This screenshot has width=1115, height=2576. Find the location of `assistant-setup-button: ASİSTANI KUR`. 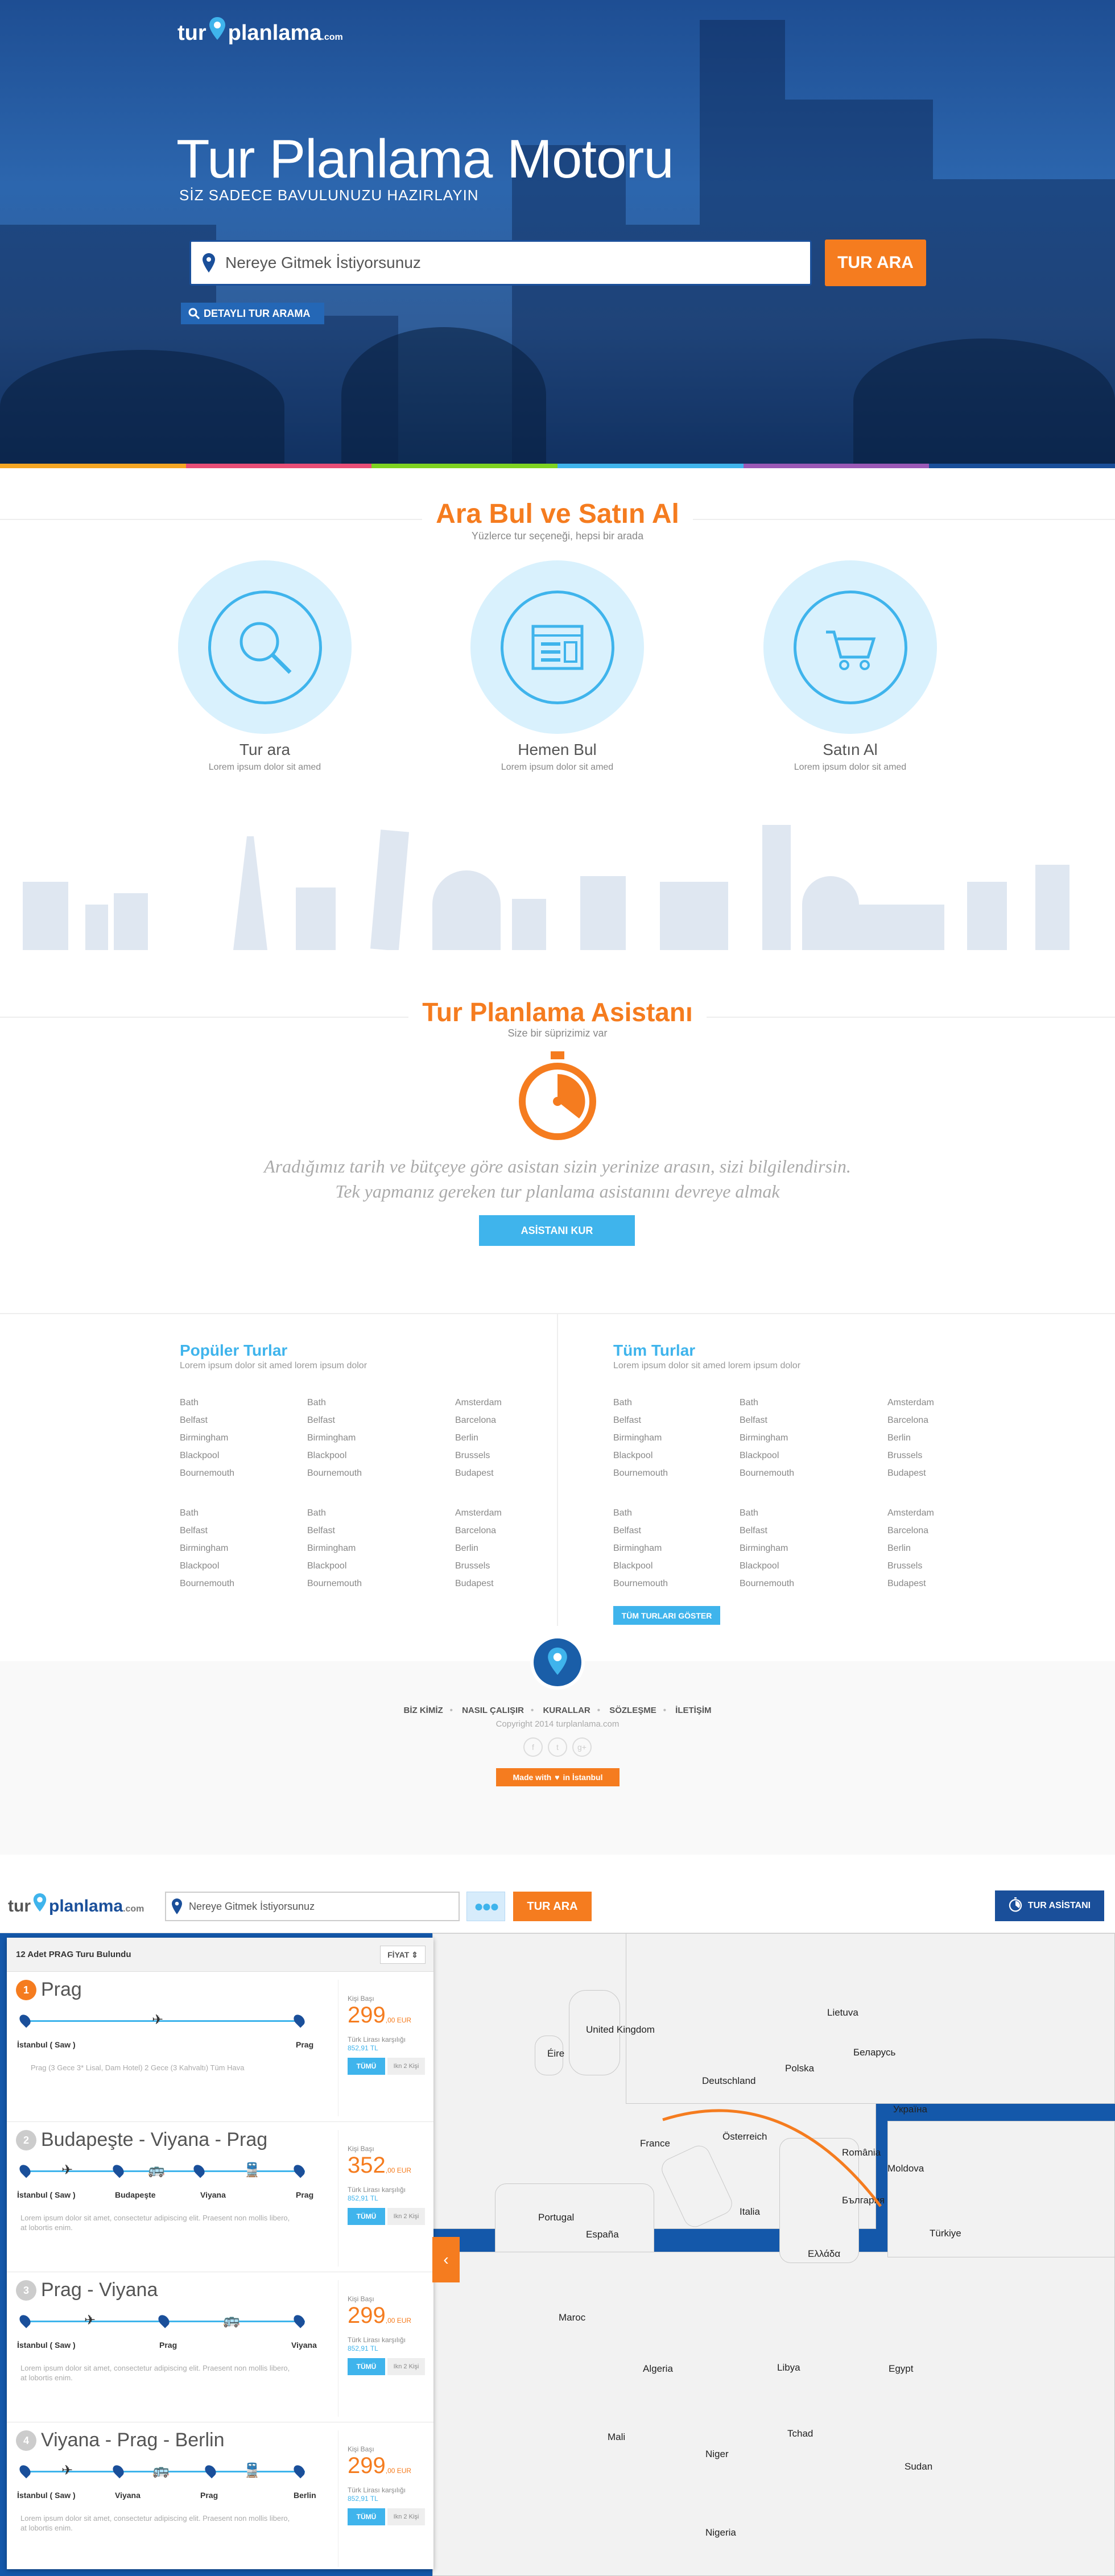

assistant-setup-button: ASİSTANI KUR is located at coordinates (557, 1231).